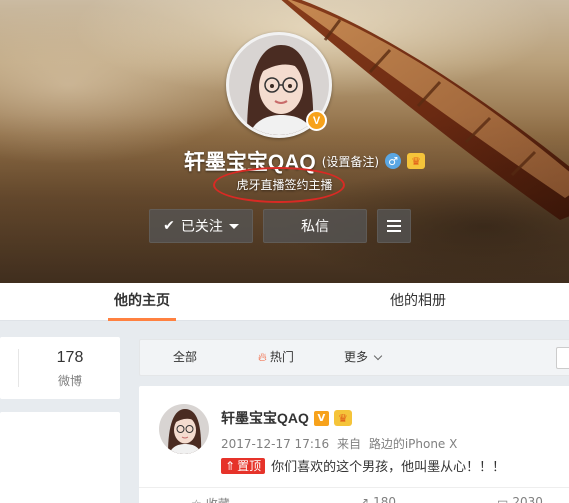  I want to click on weibo-count-label: 微博, so click(69, 381).